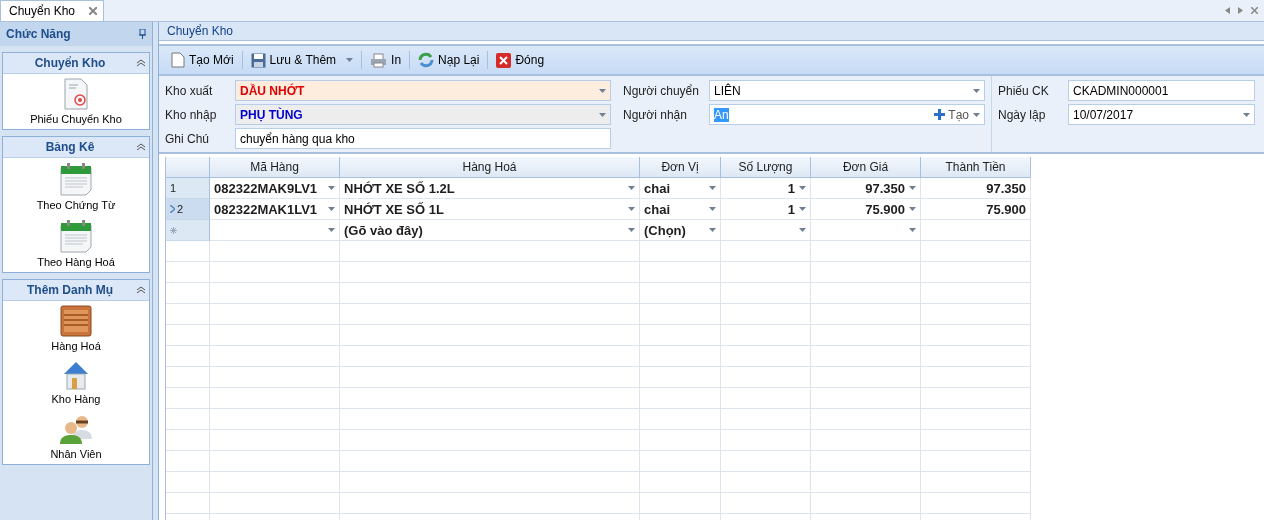 Image resolution: width=1264 pixels, height=520 pixels. I want to click on field-label: Người nhận, so click(655, 114).